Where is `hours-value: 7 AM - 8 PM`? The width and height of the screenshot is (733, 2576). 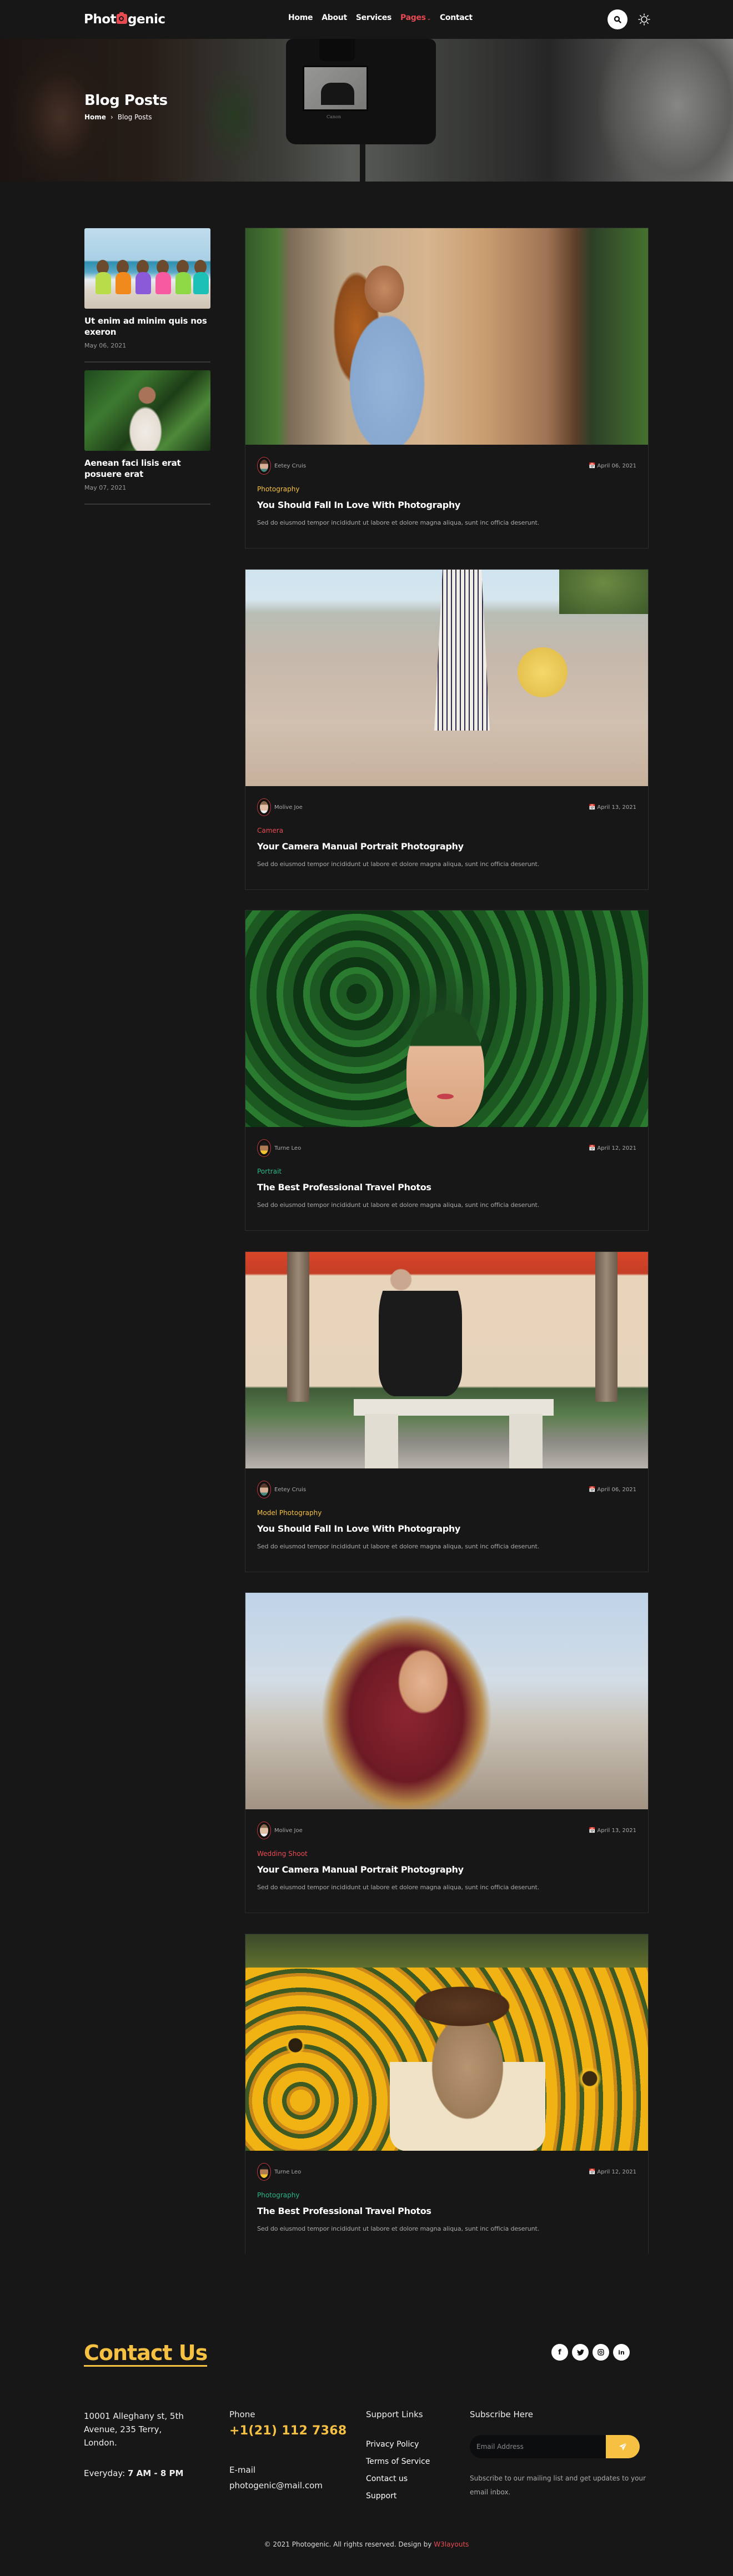 hours-value: 7 AM - 8 PM is located at coordinates (155, 2473).